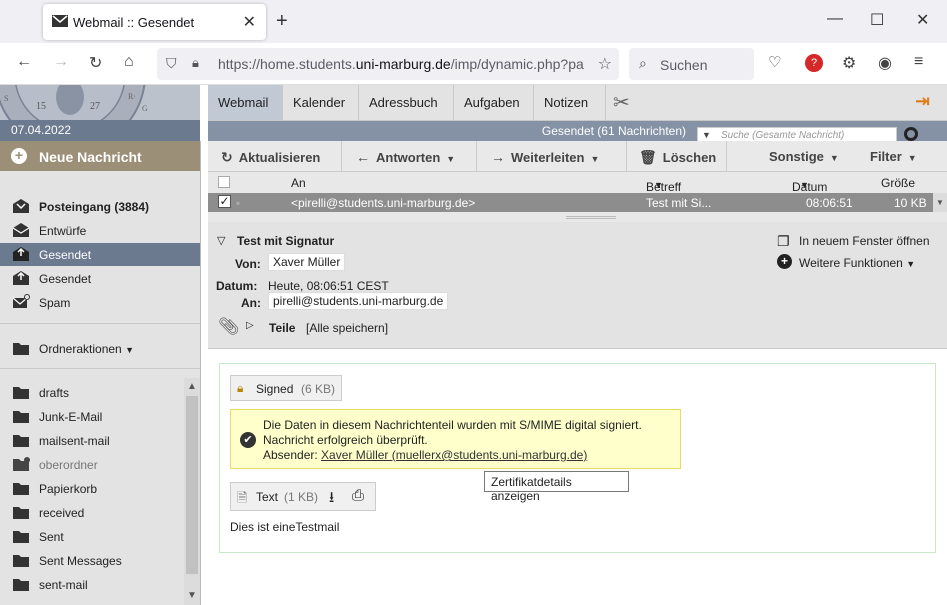  What do you see at coordinates (24, 62) in the screenshot?
I see `back-icon: ←` at bounding box center [24, 62].